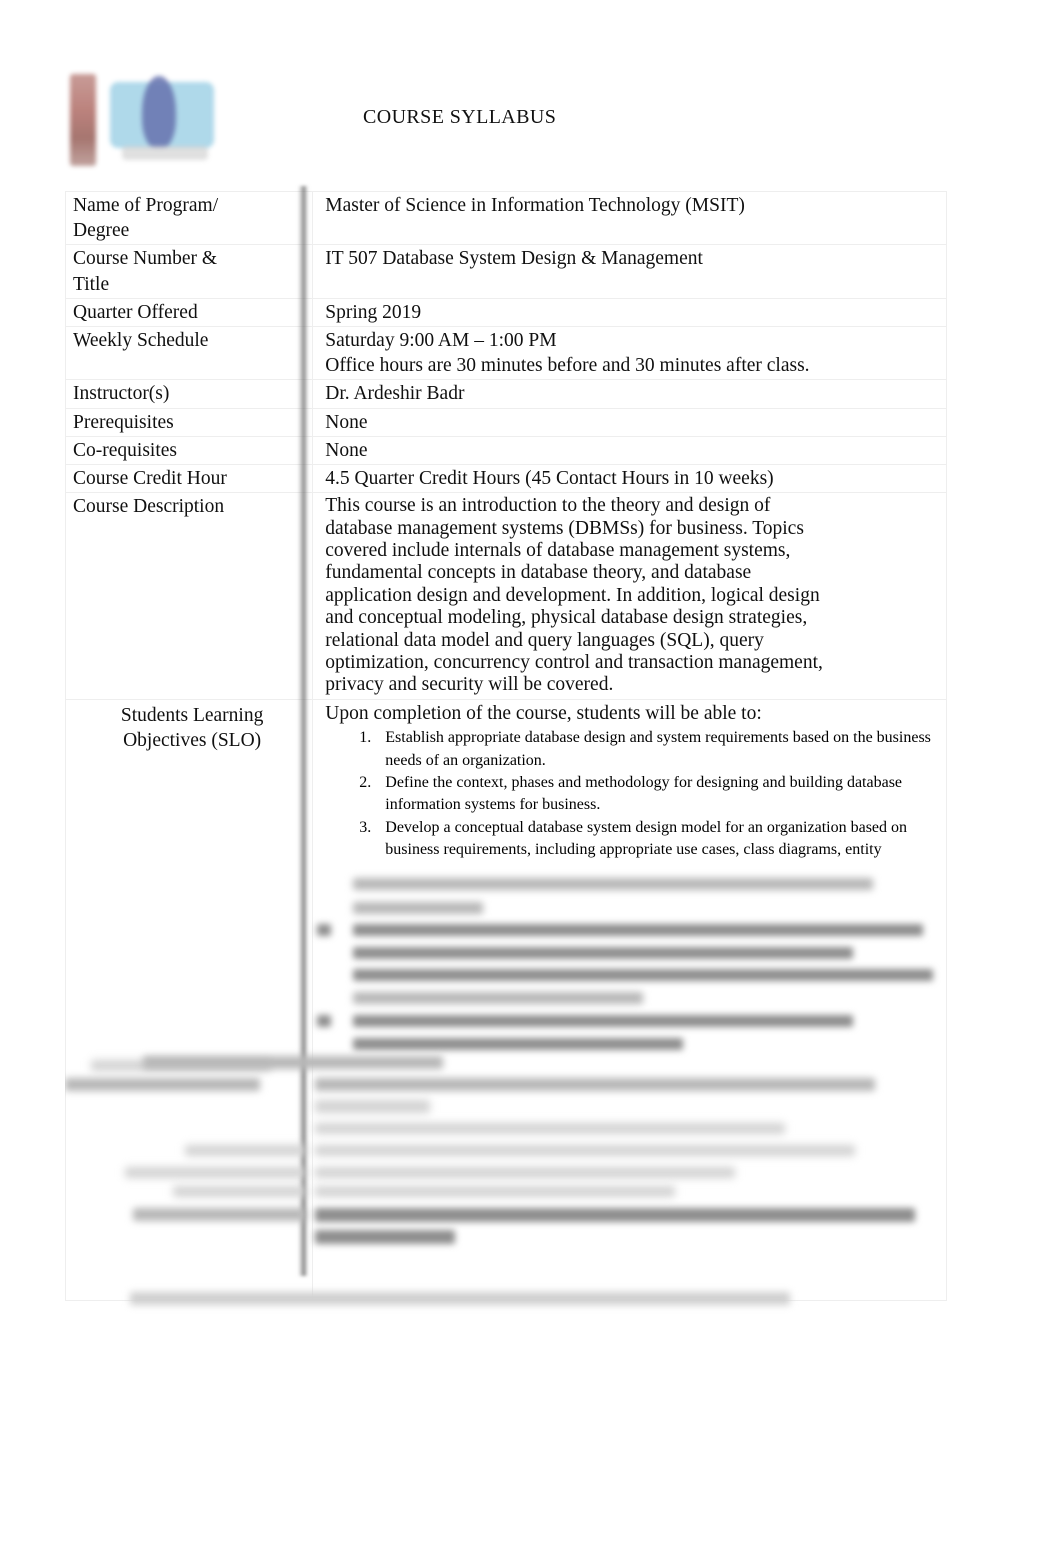 Image resolution: width=1062 pixels, height=1556 pixels. Describe the element at coordinates (192, 741) in the screenshot. I see `row-label-slo-line2: Objectives (SLO)` at that location.